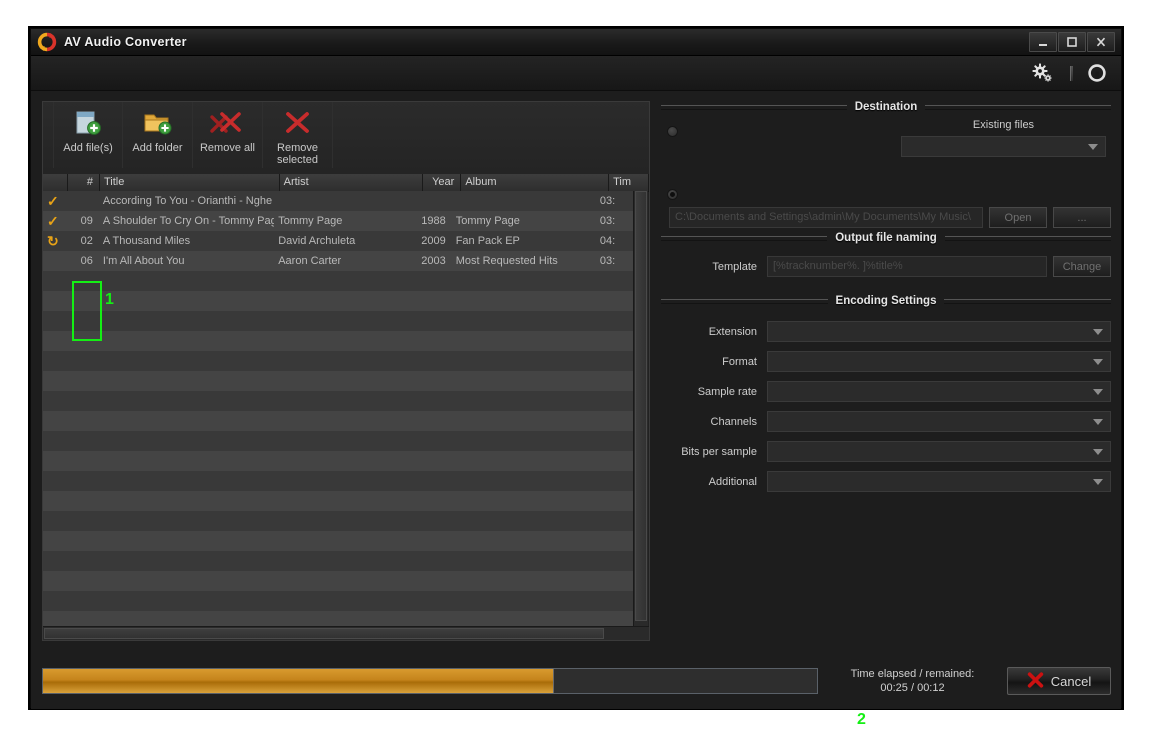  What do you see at coordinates (227, 148) in the screenshot?
I see `remove-all-label: Remove all` at bounding box center [227, 148].